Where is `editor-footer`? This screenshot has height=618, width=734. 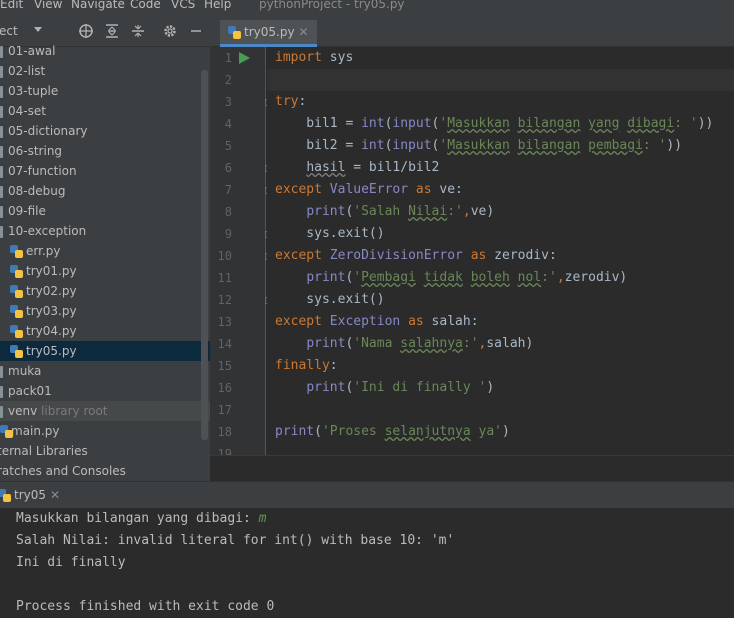 editor-footer is located at coordinates (472, 468).